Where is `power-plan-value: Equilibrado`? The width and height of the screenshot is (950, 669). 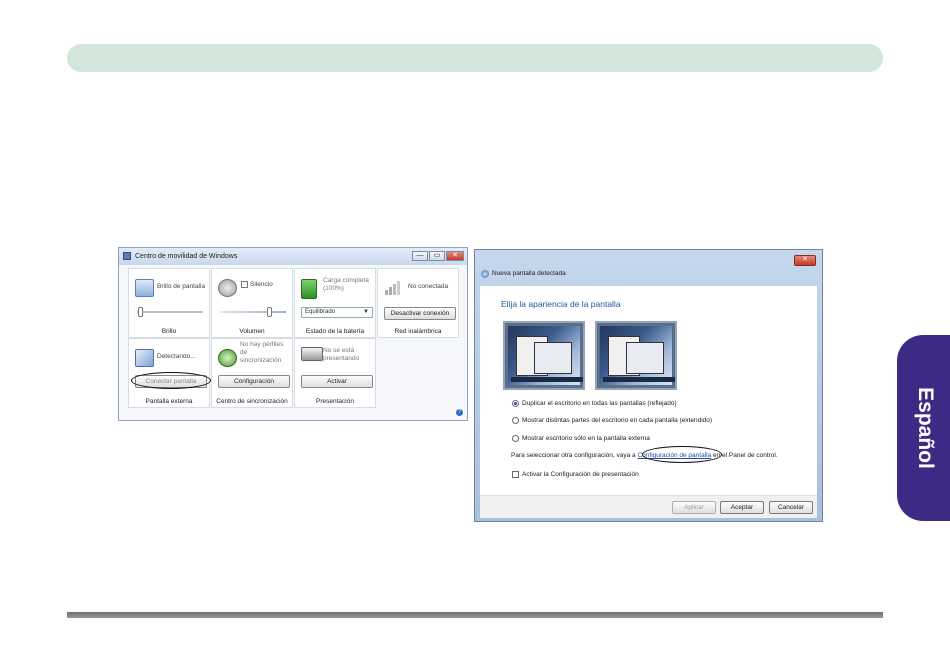
power-plan-value: Equilibrado is located at coordinates (320, 312).